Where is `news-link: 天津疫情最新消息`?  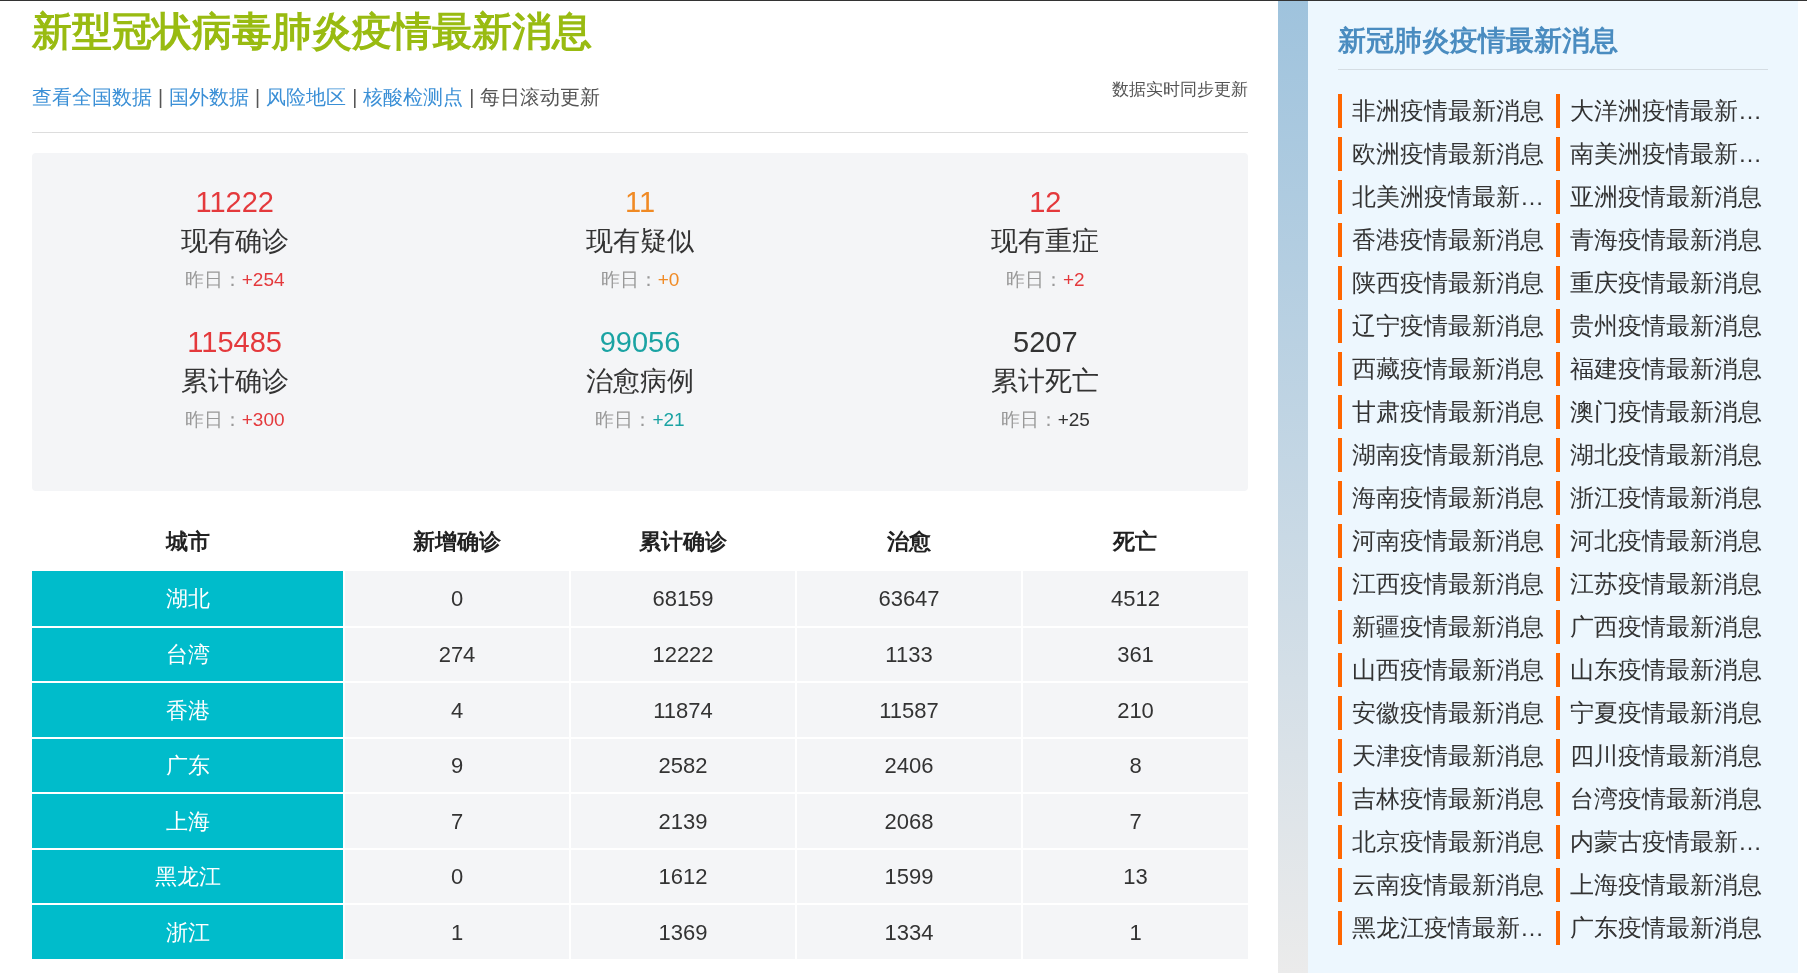
news-link: 天津疫情最新消息 is located at coordinates (1447, 756).